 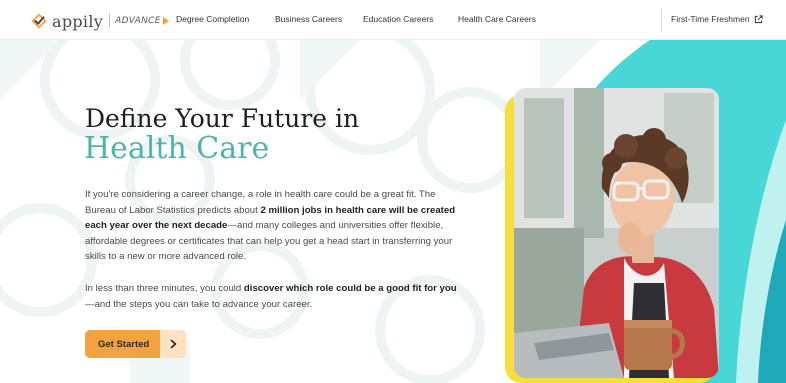 I want to click on chevron-right-icon, so click(x=173, y=344).